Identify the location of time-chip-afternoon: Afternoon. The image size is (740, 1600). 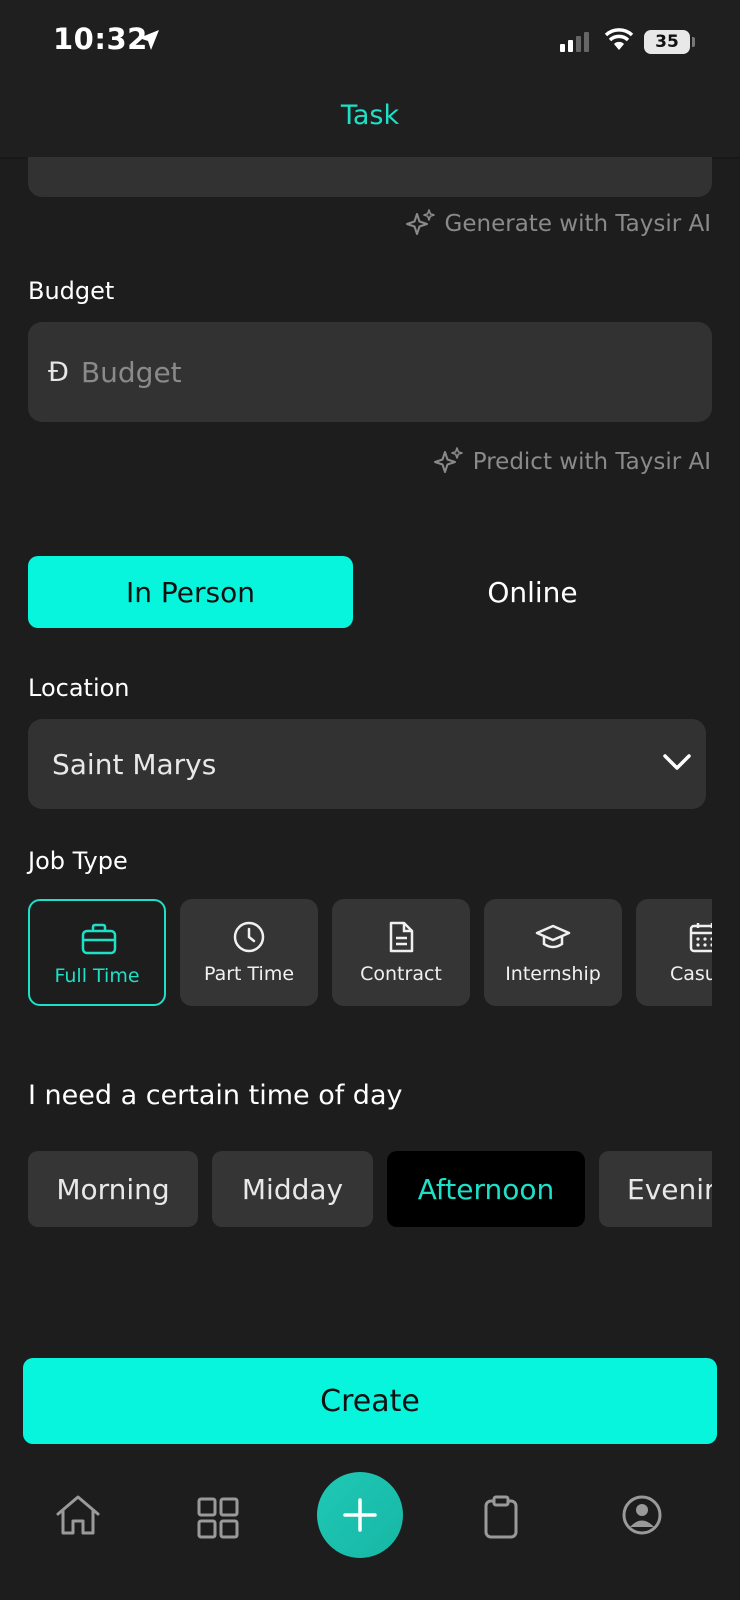
(486, 1189).